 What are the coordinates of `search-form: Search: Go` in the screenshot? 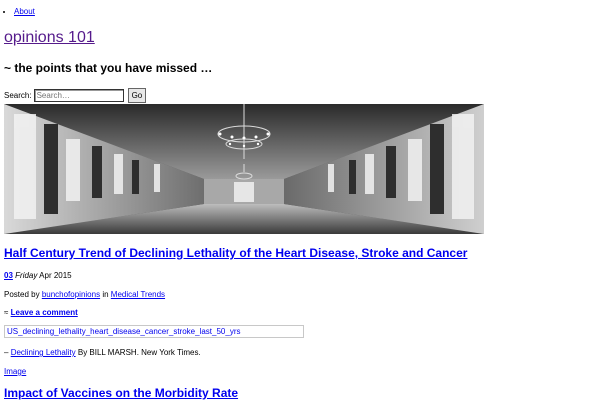 It's located at (75, 95).